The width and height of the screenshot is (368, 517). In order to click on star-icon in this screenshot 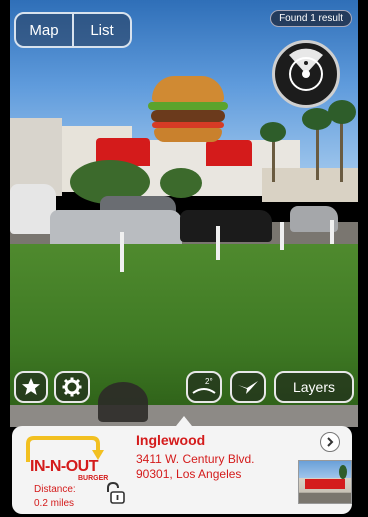, I will do `click(31, 386)`.